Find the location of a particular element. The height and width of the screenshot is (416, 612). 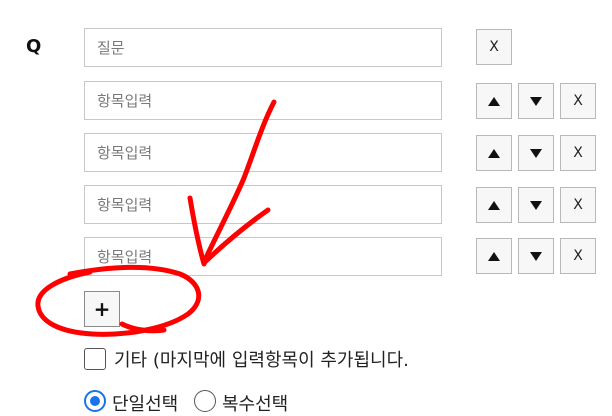

delete-item-button-3: X is located at coordinates (578, 205).